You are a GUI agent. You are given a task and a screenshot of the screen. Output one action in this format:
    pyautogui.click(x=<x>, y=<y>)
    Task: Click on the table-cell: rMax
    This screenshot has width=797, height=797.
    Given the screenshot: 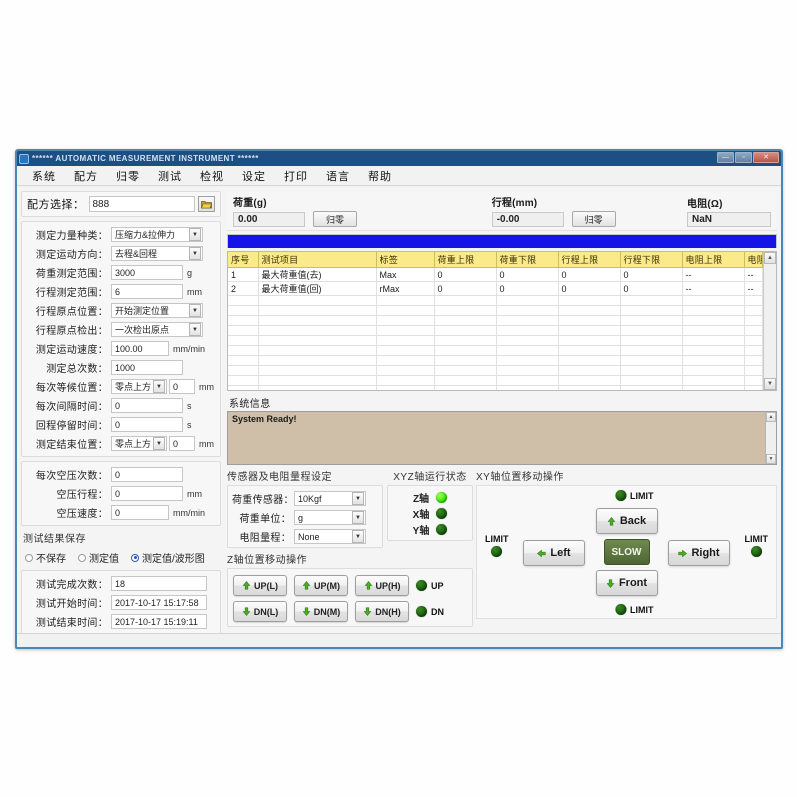 What is the action you would take?
    pyautogui.click(x=405, y=288)
    